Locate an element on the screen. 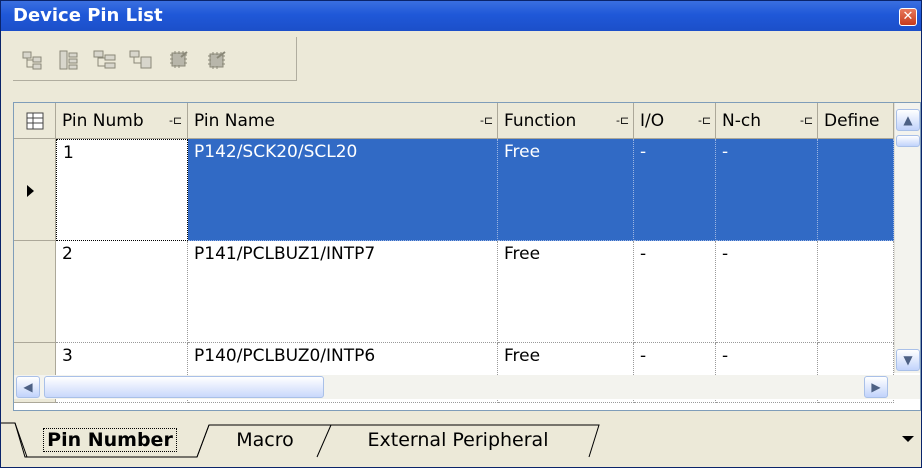  scroll-left-button: ◀ is located at coordinates (28, 387).